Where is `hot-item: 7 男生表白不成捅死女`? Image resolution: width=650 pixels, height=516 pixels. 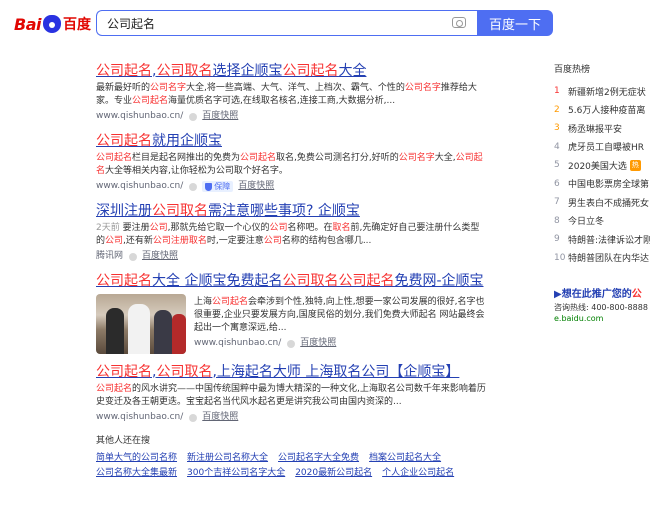
hot-item: 7 男生表白不成捅死女 is located at coordinates (602, 202).